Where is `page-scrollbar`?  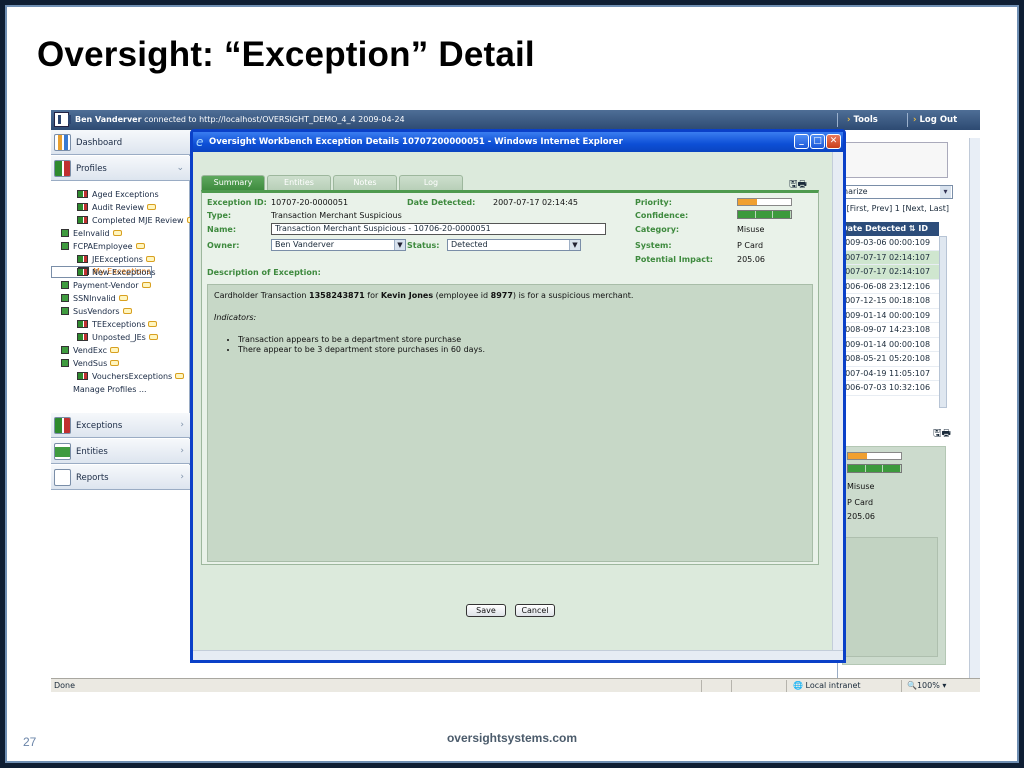 page-scrollbar is located at coordinates (974, 409).